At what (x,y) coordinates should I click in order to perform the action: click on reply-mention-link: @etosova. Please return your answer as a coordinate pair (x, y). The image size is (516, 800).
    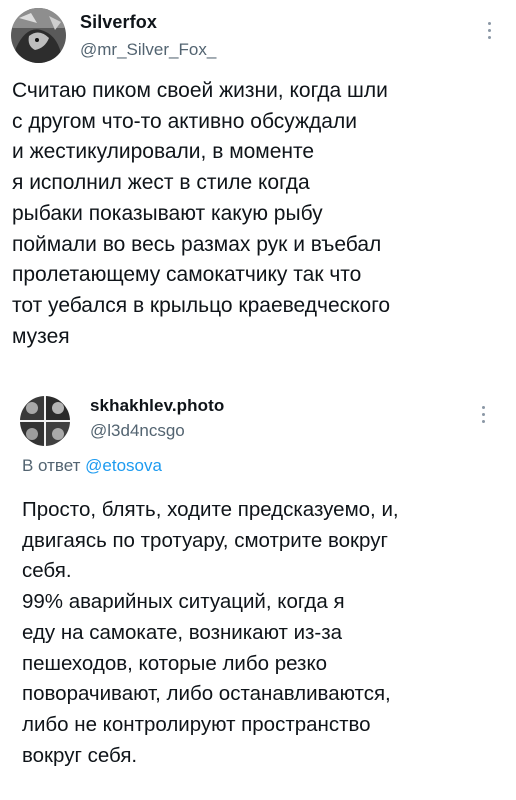
    Looking at the image, I should click on (123, 465).